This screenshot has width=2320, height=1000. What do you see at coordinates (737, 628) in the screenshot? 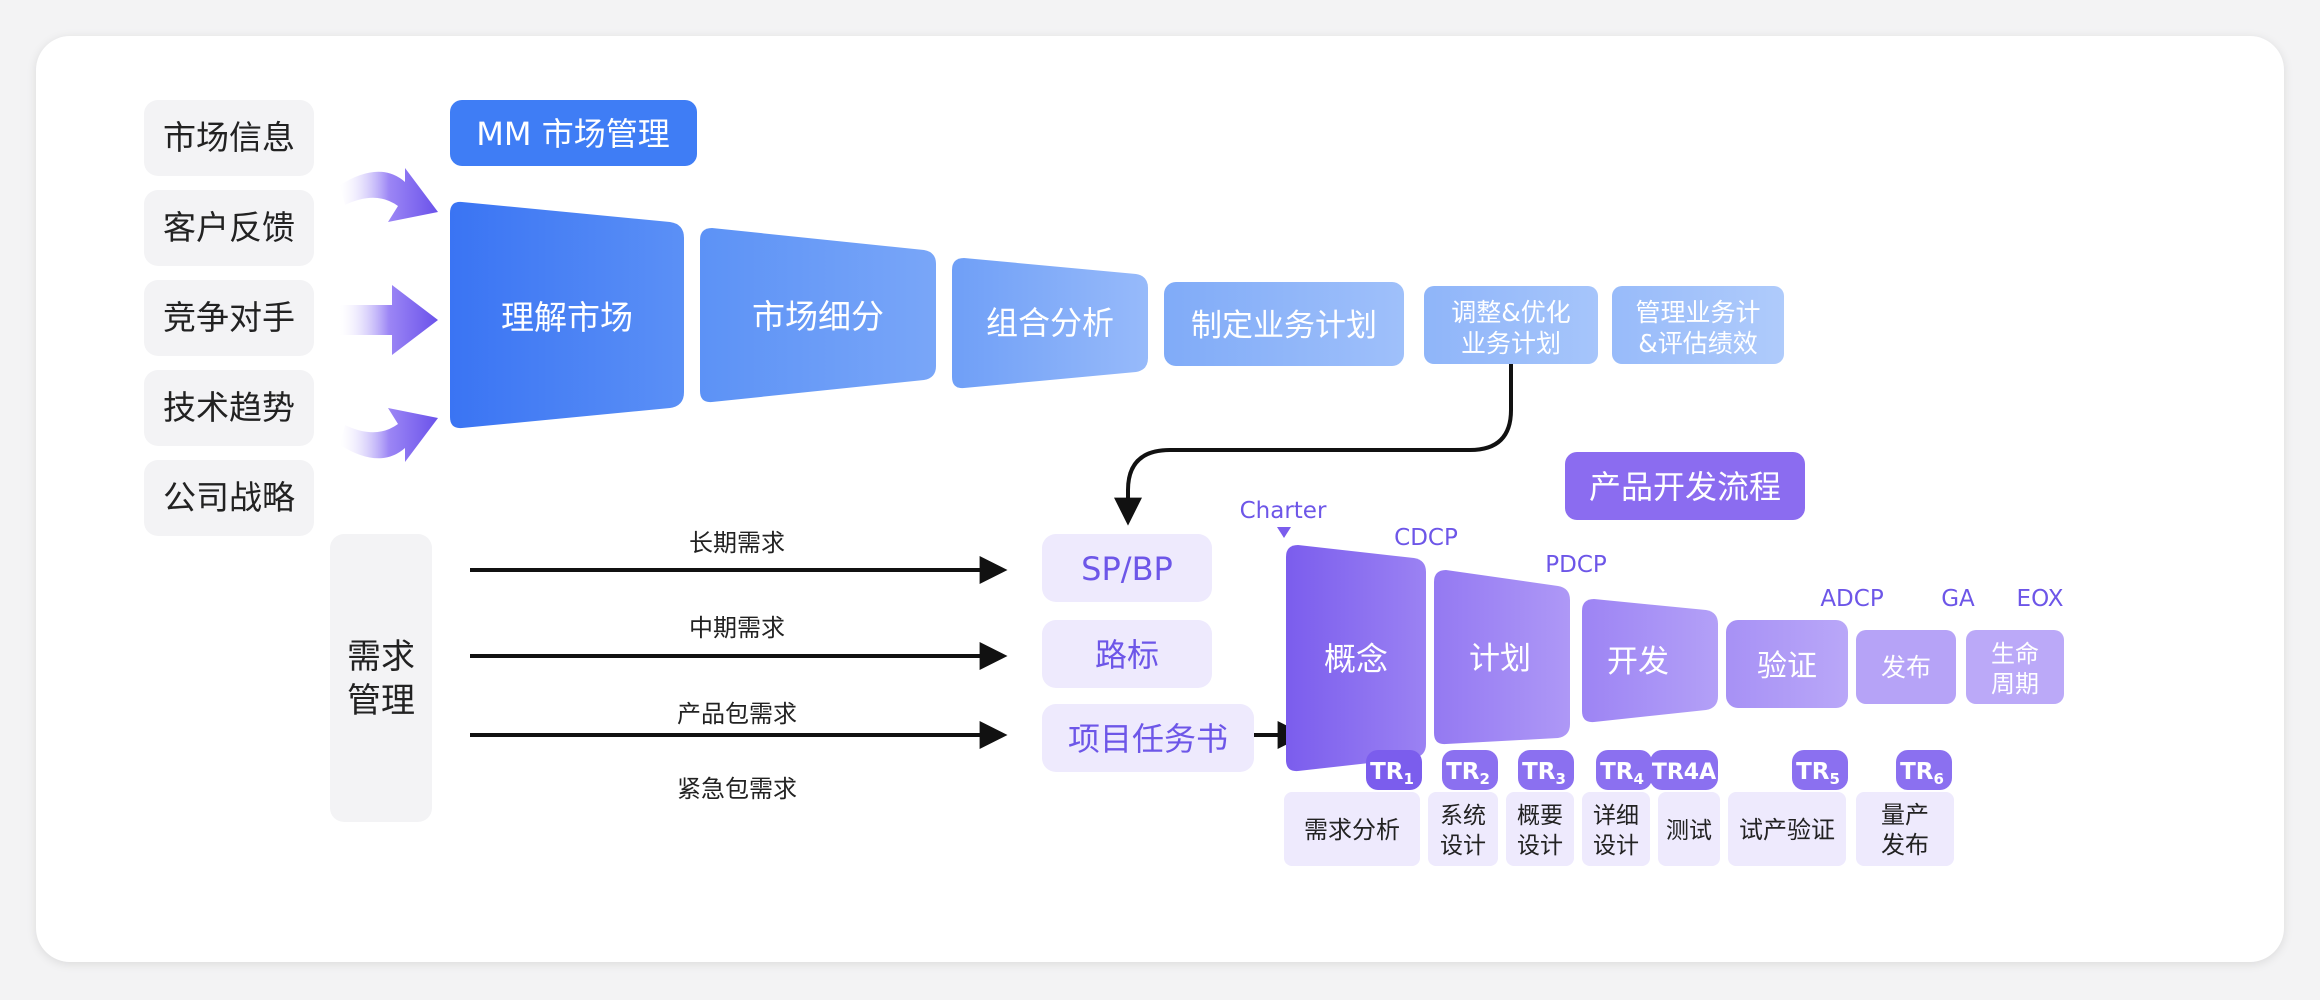
I see `demand-flow-label: 中期需求` at bounding box center [737, 628].